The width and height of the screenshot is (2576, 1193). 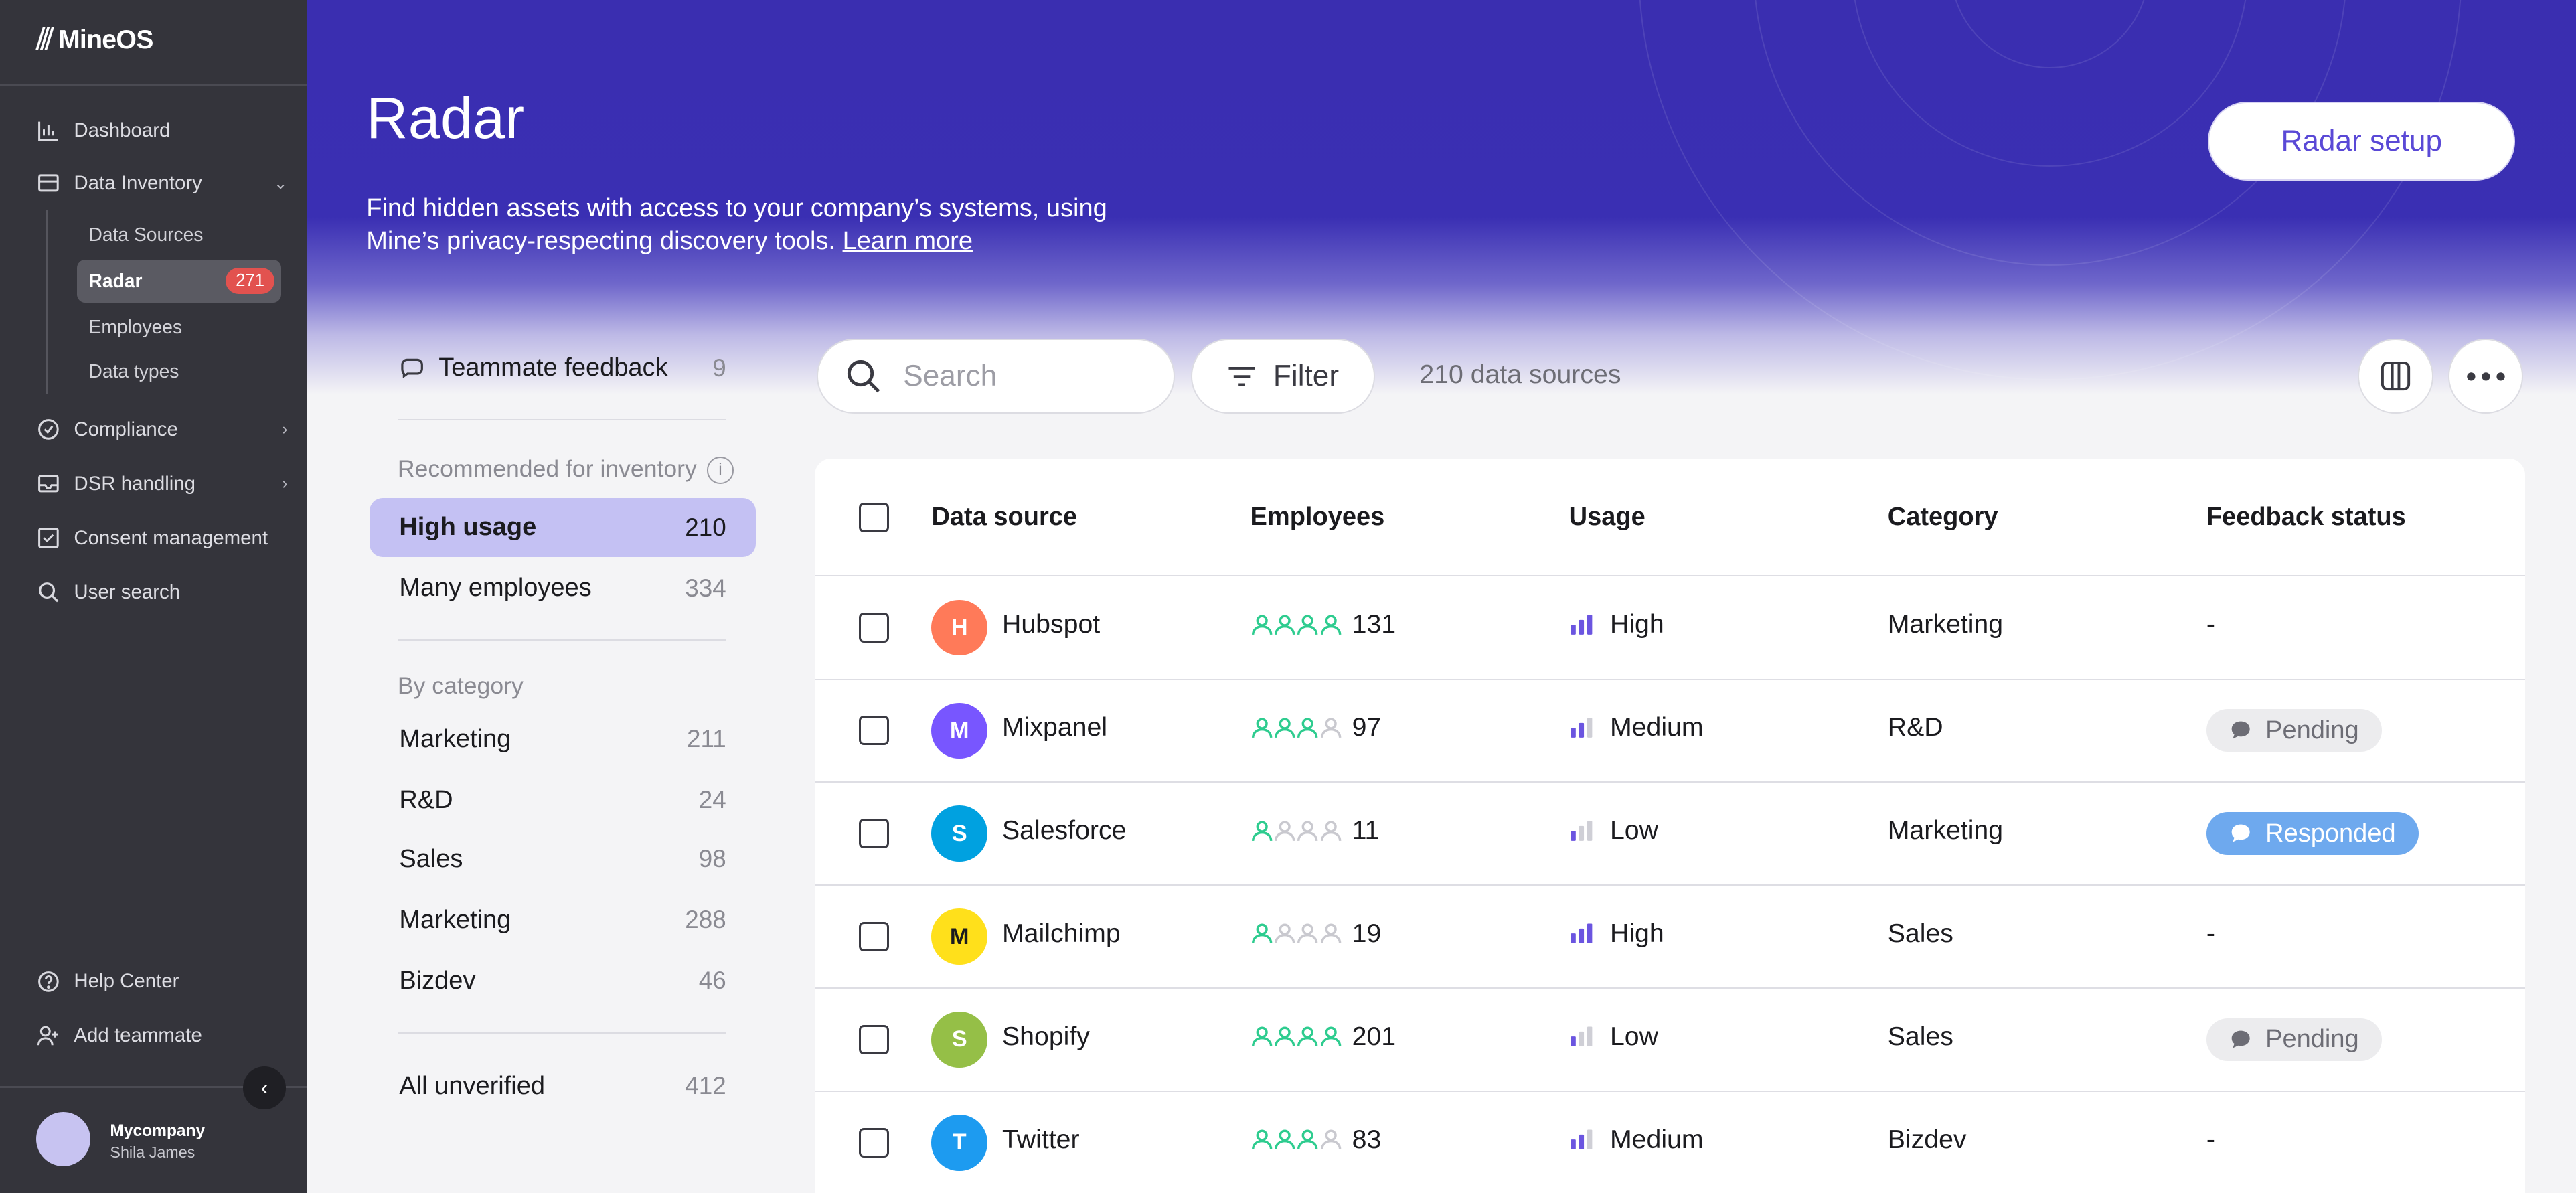 What do you see at coordinates (874, 517) in the screenshot?
I see `select-all-checkbox` at bounding box center [874, 517].